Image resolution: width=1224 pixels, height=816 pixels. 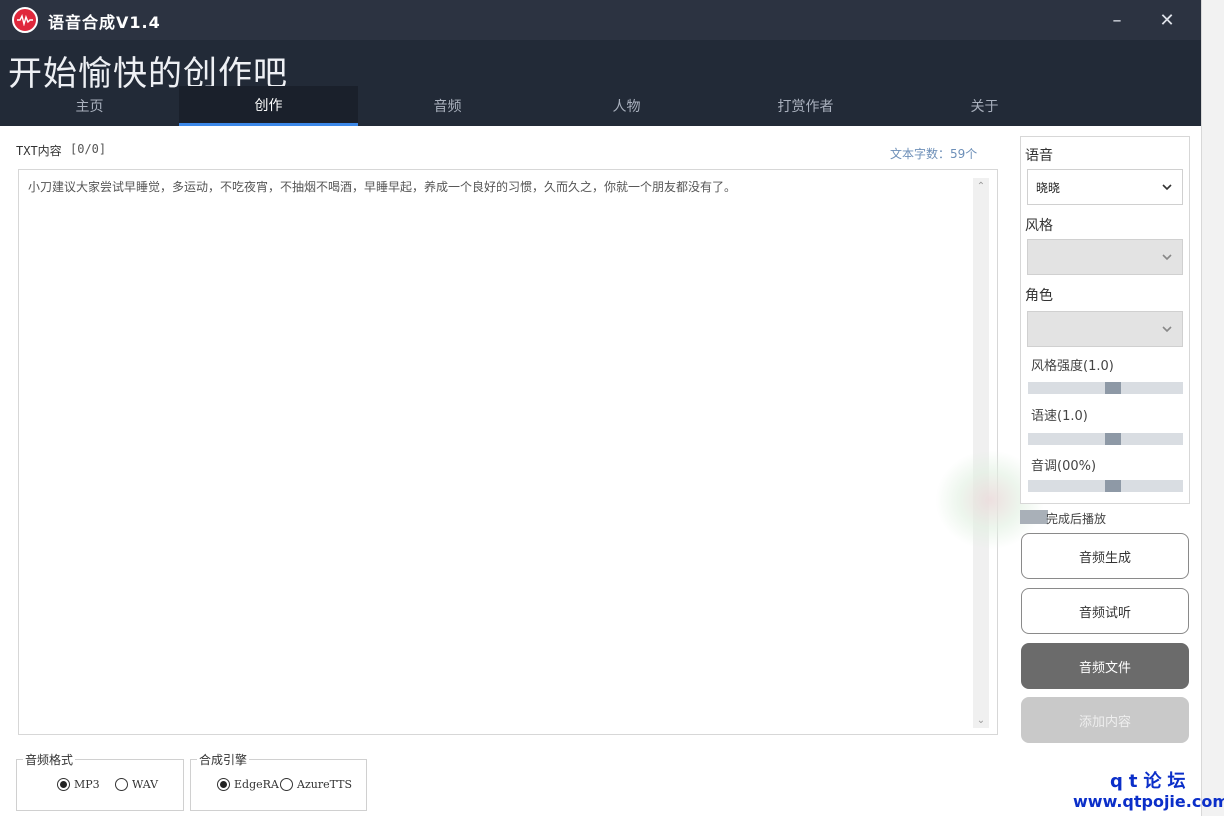 What do you see at coordinates (1151, 781) in the screenshot?
I see `watermark-title: qt论坛` at bounding box center [1151, 781].